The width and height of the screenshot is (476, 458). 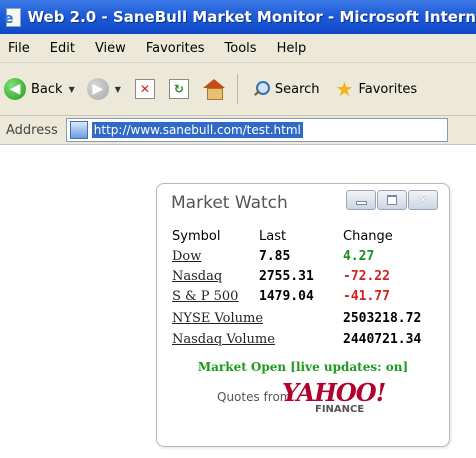 What do you see at coordinates (144, 89) in the screenshot?
I see `stop-icon: ✕` at bounding box center [144, 89].